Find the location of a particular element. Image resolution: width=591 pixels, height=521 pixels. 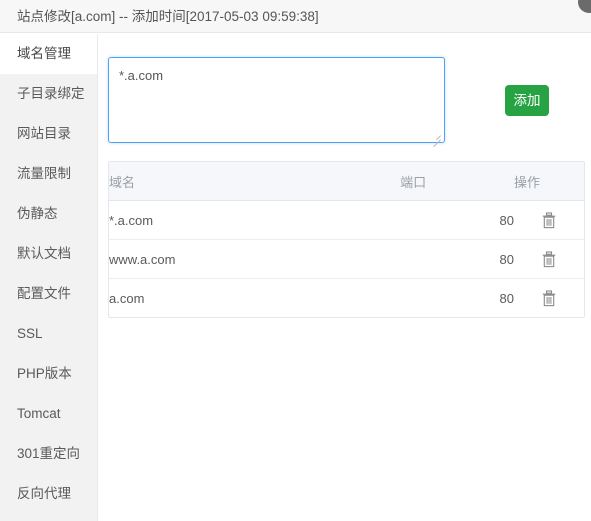

domain-input is located at coordinates (276, 100).